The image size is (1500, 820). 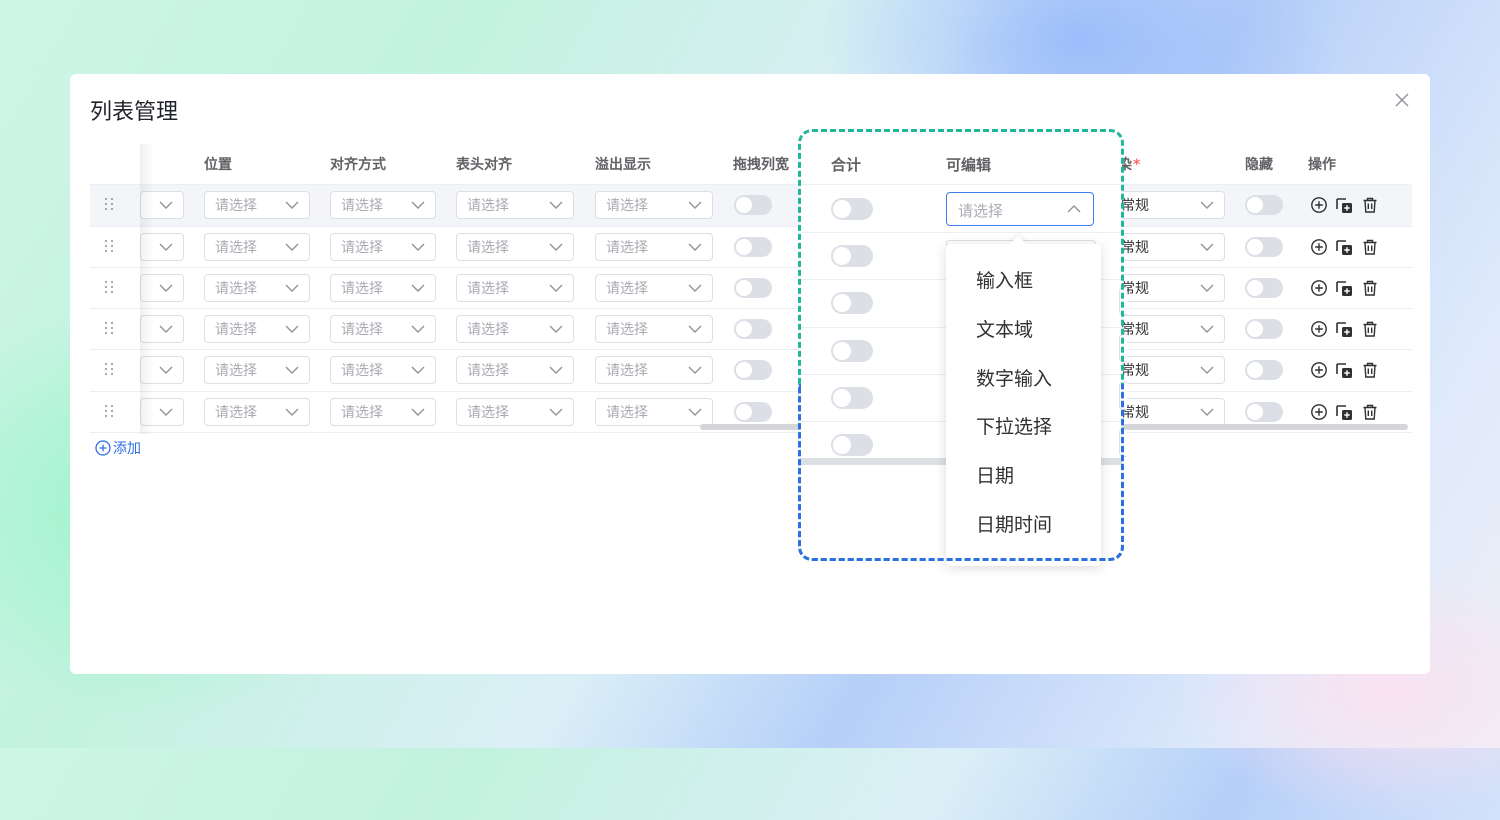 I want to click on col-header-hidden: 隐藏, so click(x=1259, y=165).